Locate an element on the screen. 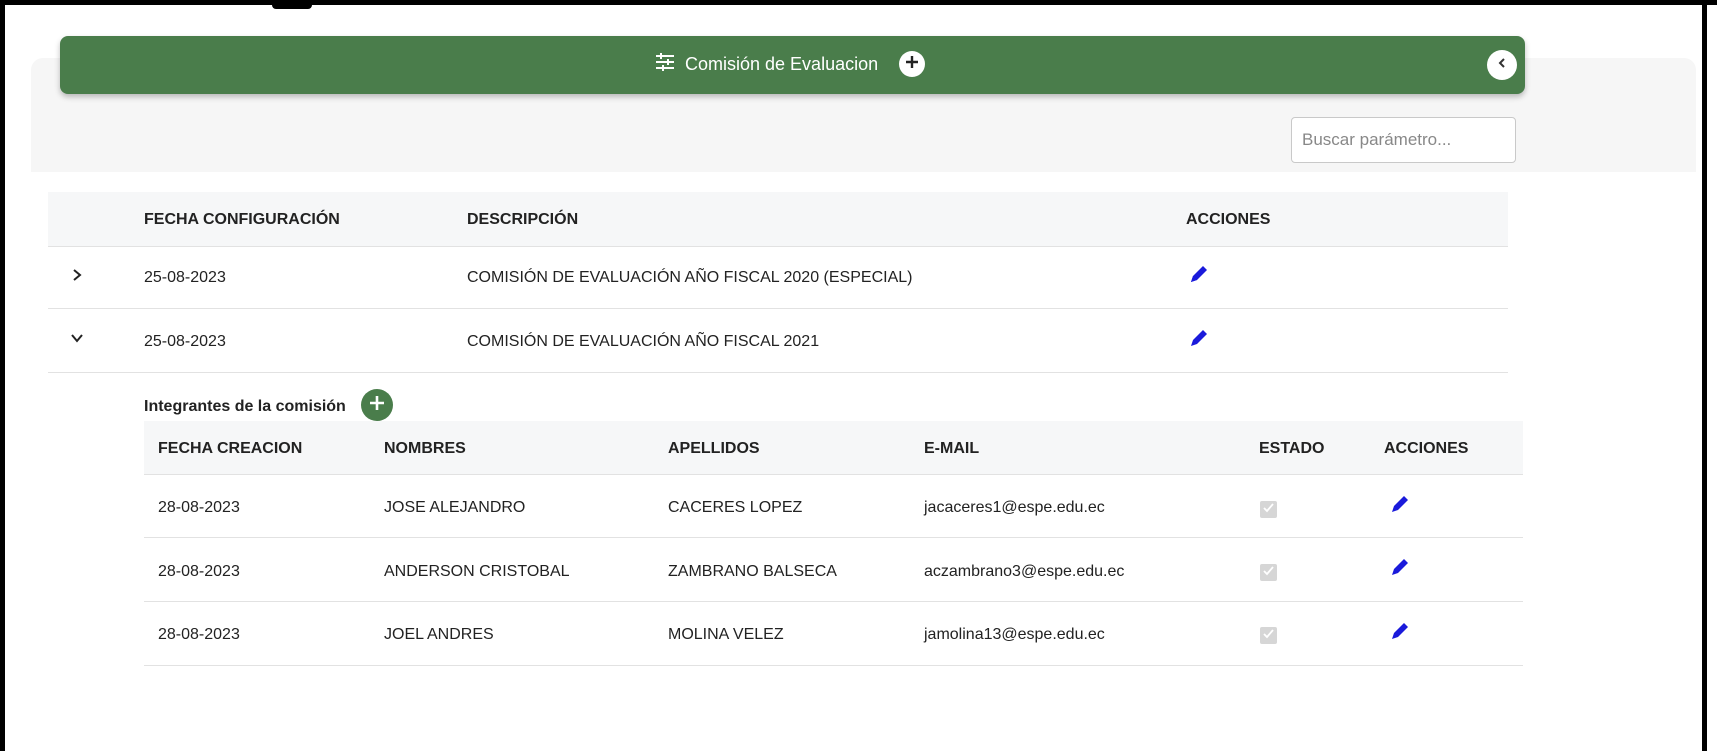 The image size is (1717, 751). member-nombres: ANDERSON CRISTOBAL is located at coordinates (477, 571).